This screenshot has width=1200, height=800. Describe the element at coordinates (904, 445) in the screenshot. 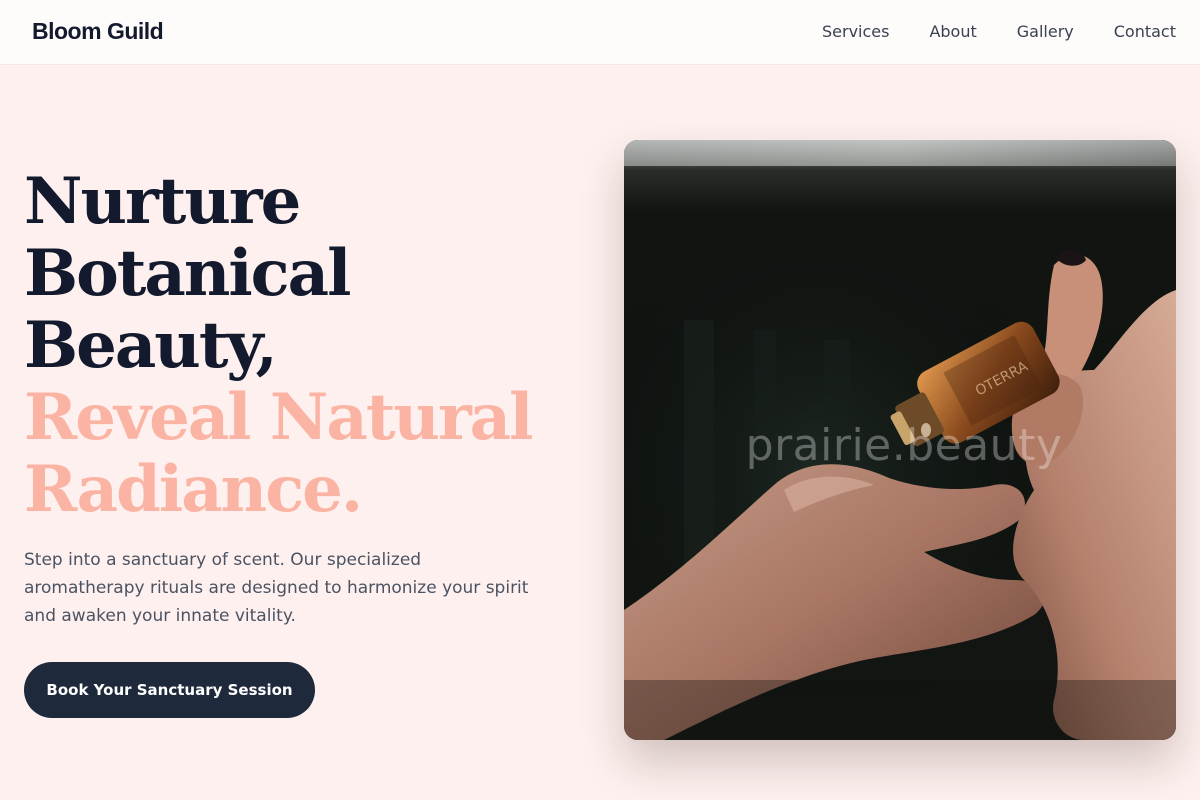

I see `photo-watermark: prairie.beauty` at that location.